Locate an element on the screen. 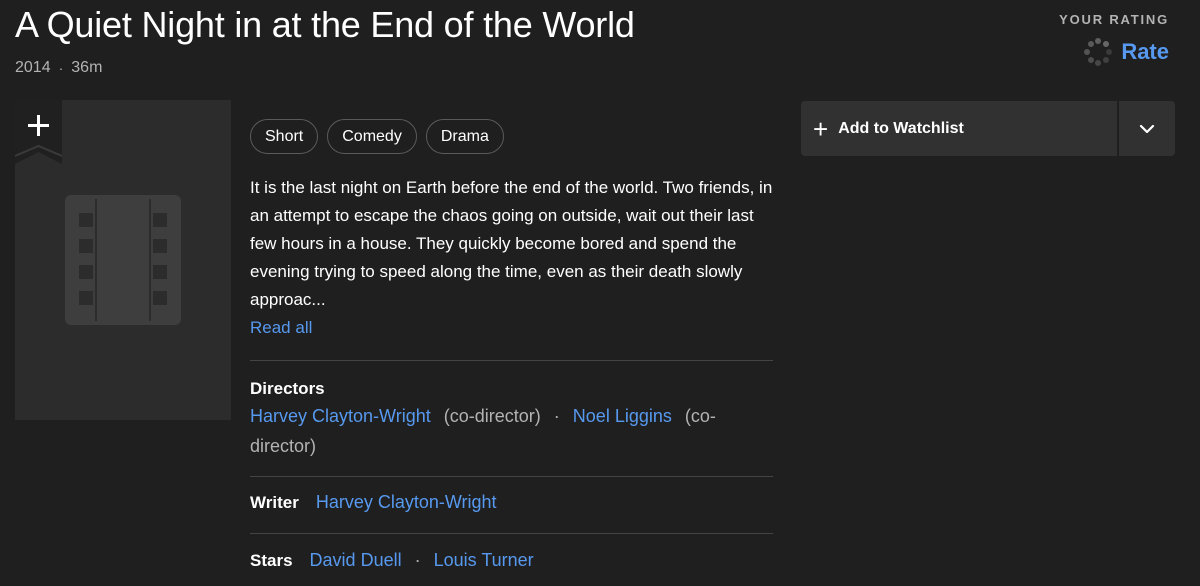 This screenshot has width=1200, height=586. your-rating-label: YOUR RATING is located at coordinates (1114, 19).